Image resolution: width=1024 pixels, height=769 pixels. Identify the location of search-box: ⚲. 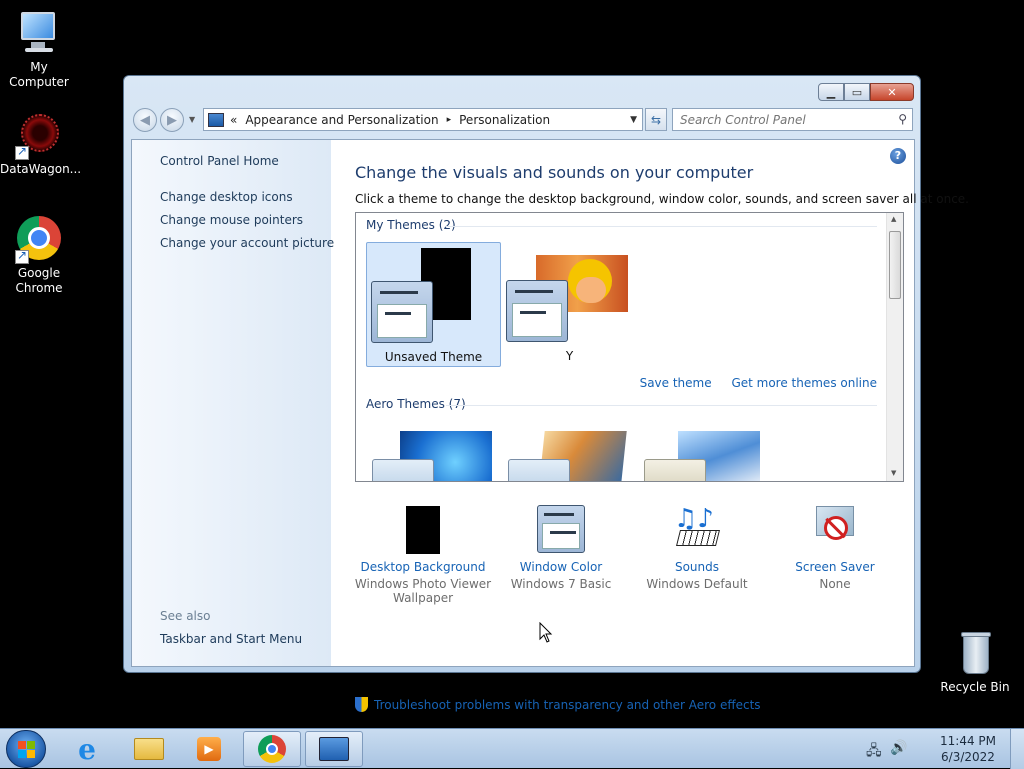
(792, 119).